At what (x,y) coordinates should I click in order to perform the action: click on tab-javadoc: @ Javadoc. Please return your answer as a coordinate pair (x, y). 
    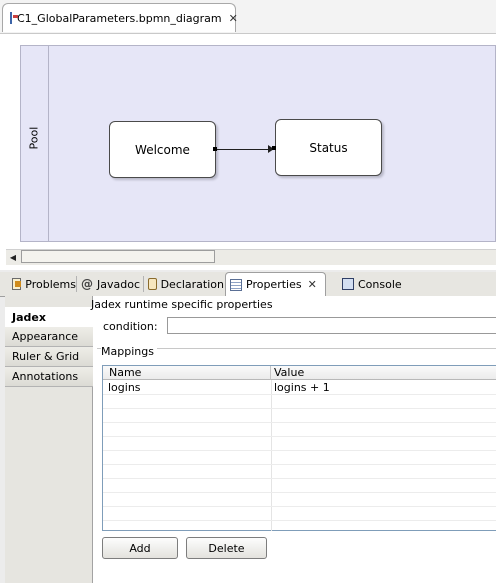
    Looking at the image, I should click on (110, 284).